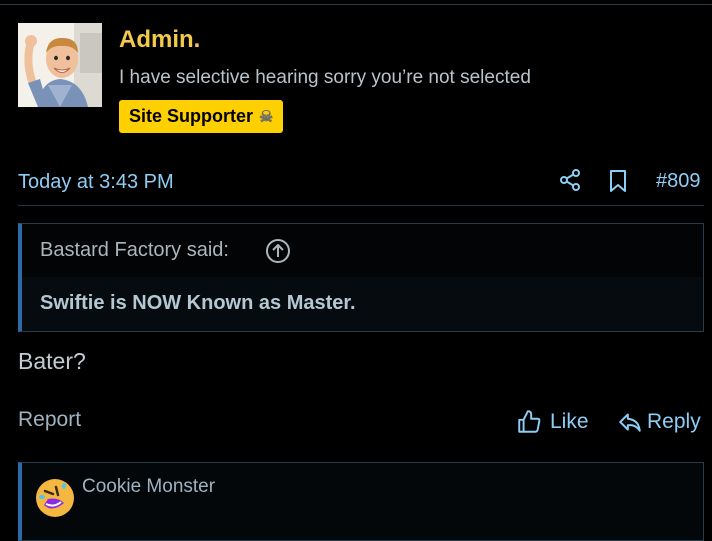 The image size is (712, 541). Describe the element at coordinates (134, 250) in the screenshot. I see `quote-author: Bastard Factory said:` at that location.